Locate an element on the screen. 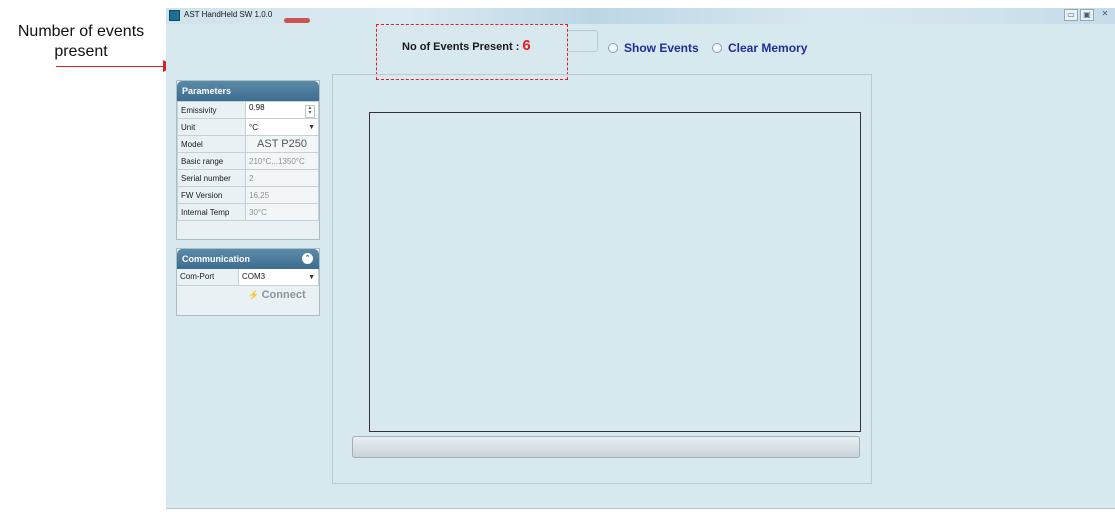 The image size is (1115, 512). parameters-panel-title: Parameters is located at coordinates (248, 91).